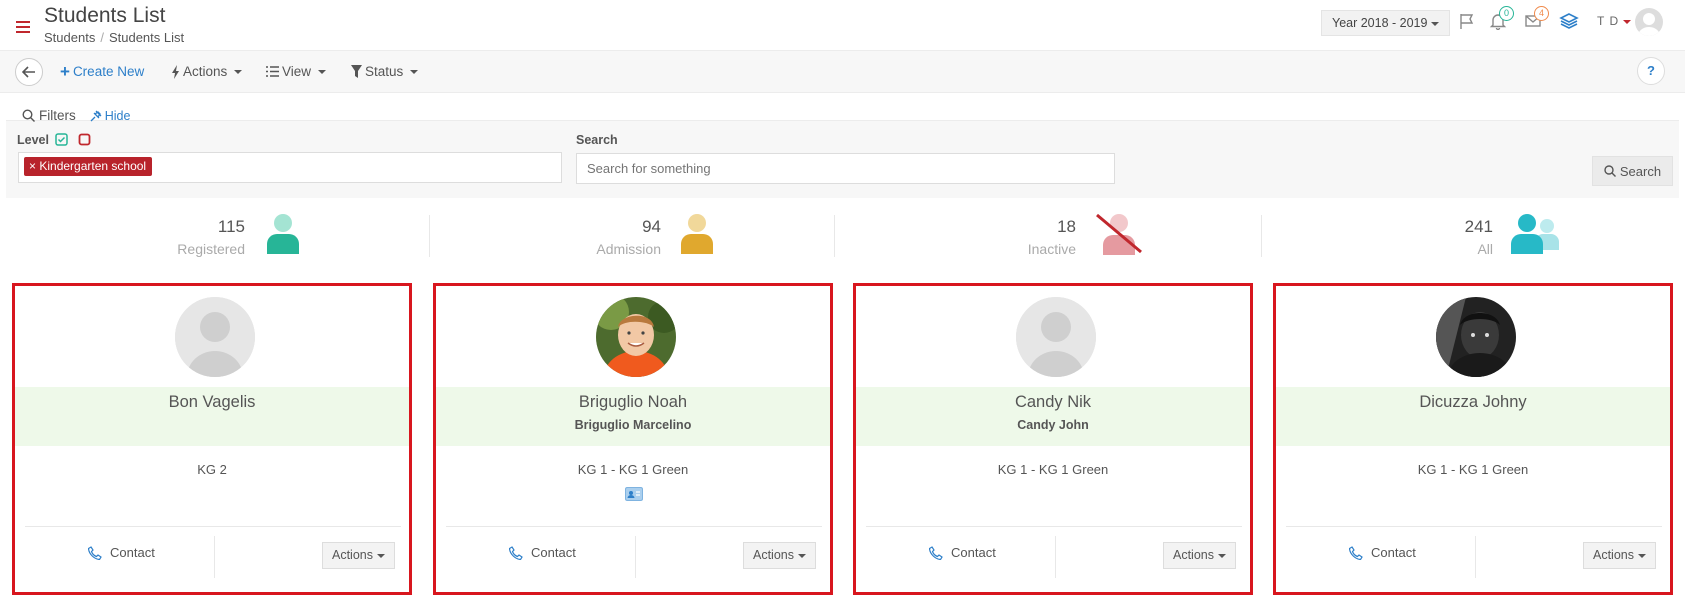 This screenshot has height=604, width=1685. I want to click on stat-admission: 94 Admission, so click(646, 235).